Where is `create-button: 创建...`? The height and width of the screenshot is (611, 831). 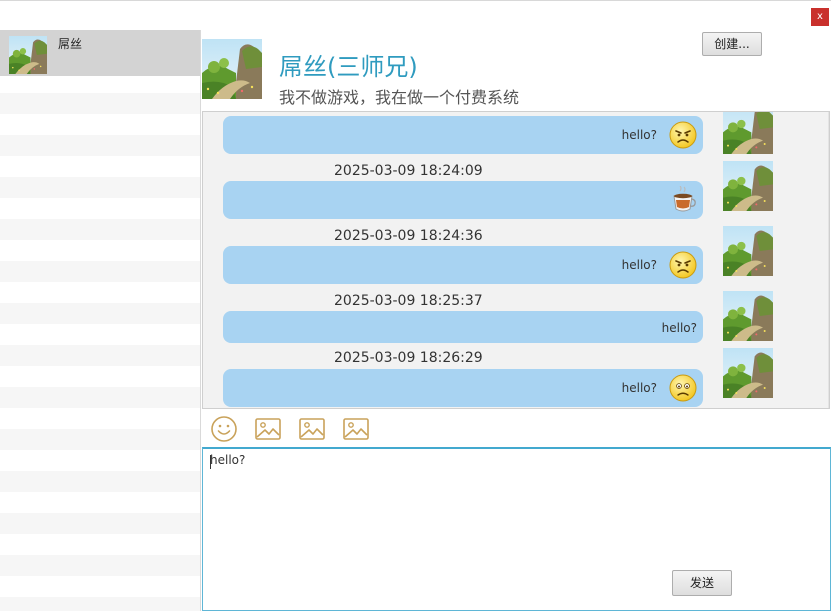
create-button: 创建... is located at coordinates (732, 44).